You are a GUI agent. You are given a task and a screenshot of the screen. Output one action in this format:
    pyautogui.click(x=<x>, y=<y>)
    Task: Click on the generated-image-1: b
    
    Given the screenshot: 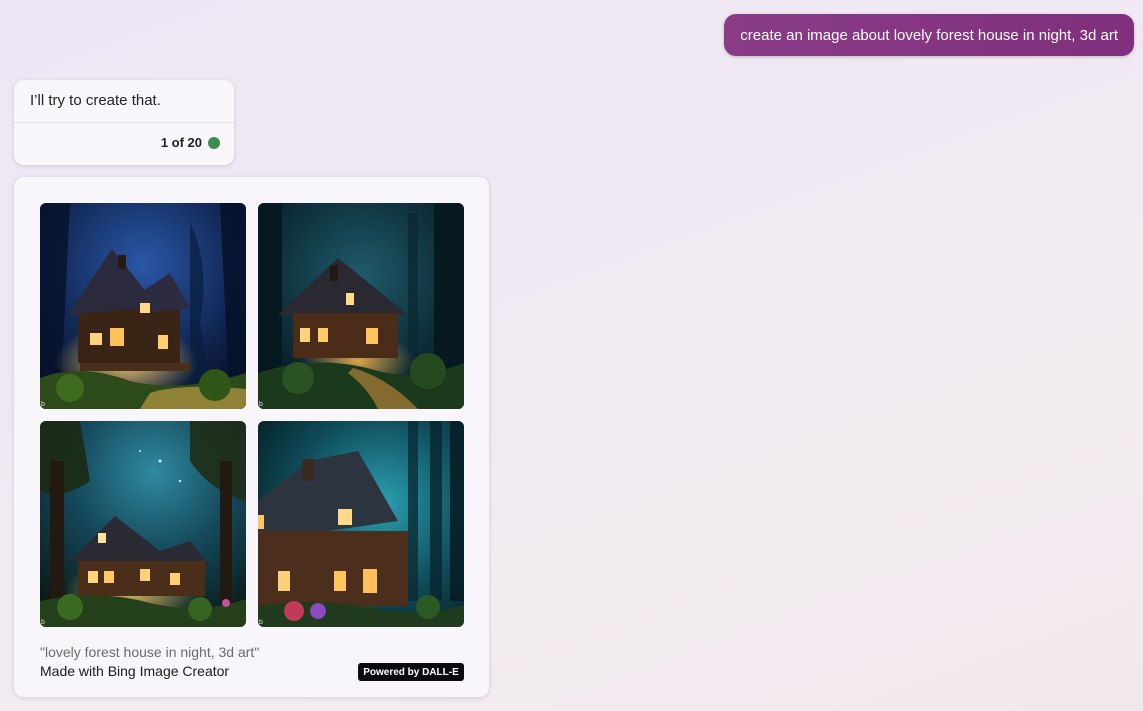 What is the action you would take?
    pyautogui.click(x=143, y=306)
    